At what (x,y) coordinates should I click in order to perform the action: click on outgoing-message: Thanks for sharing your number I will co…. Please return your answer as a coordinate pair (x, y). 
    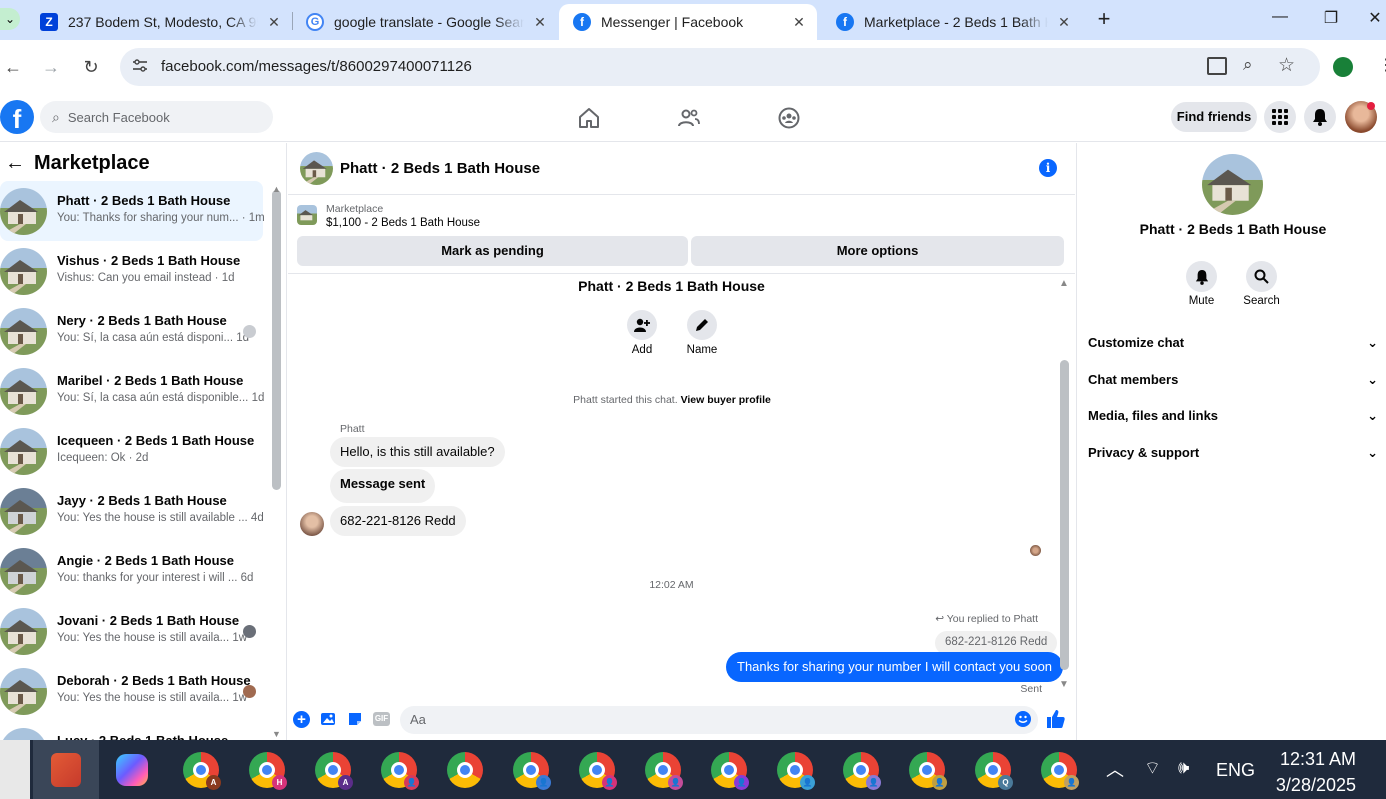
    Looking at the image, I should click on (895, 667).